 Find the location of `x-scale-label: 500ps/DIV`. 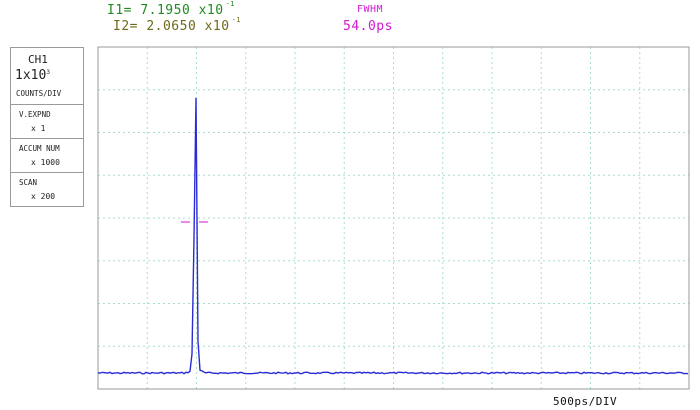

x-scale-label: 500ps/DIV is located at coordinates (585, 401).